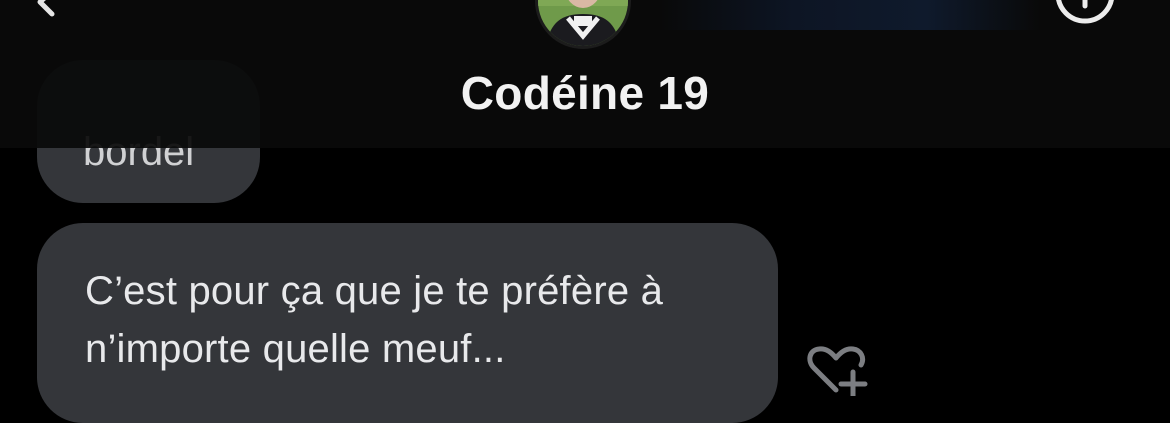  I want to click on avatar-image, so click(583, 23).